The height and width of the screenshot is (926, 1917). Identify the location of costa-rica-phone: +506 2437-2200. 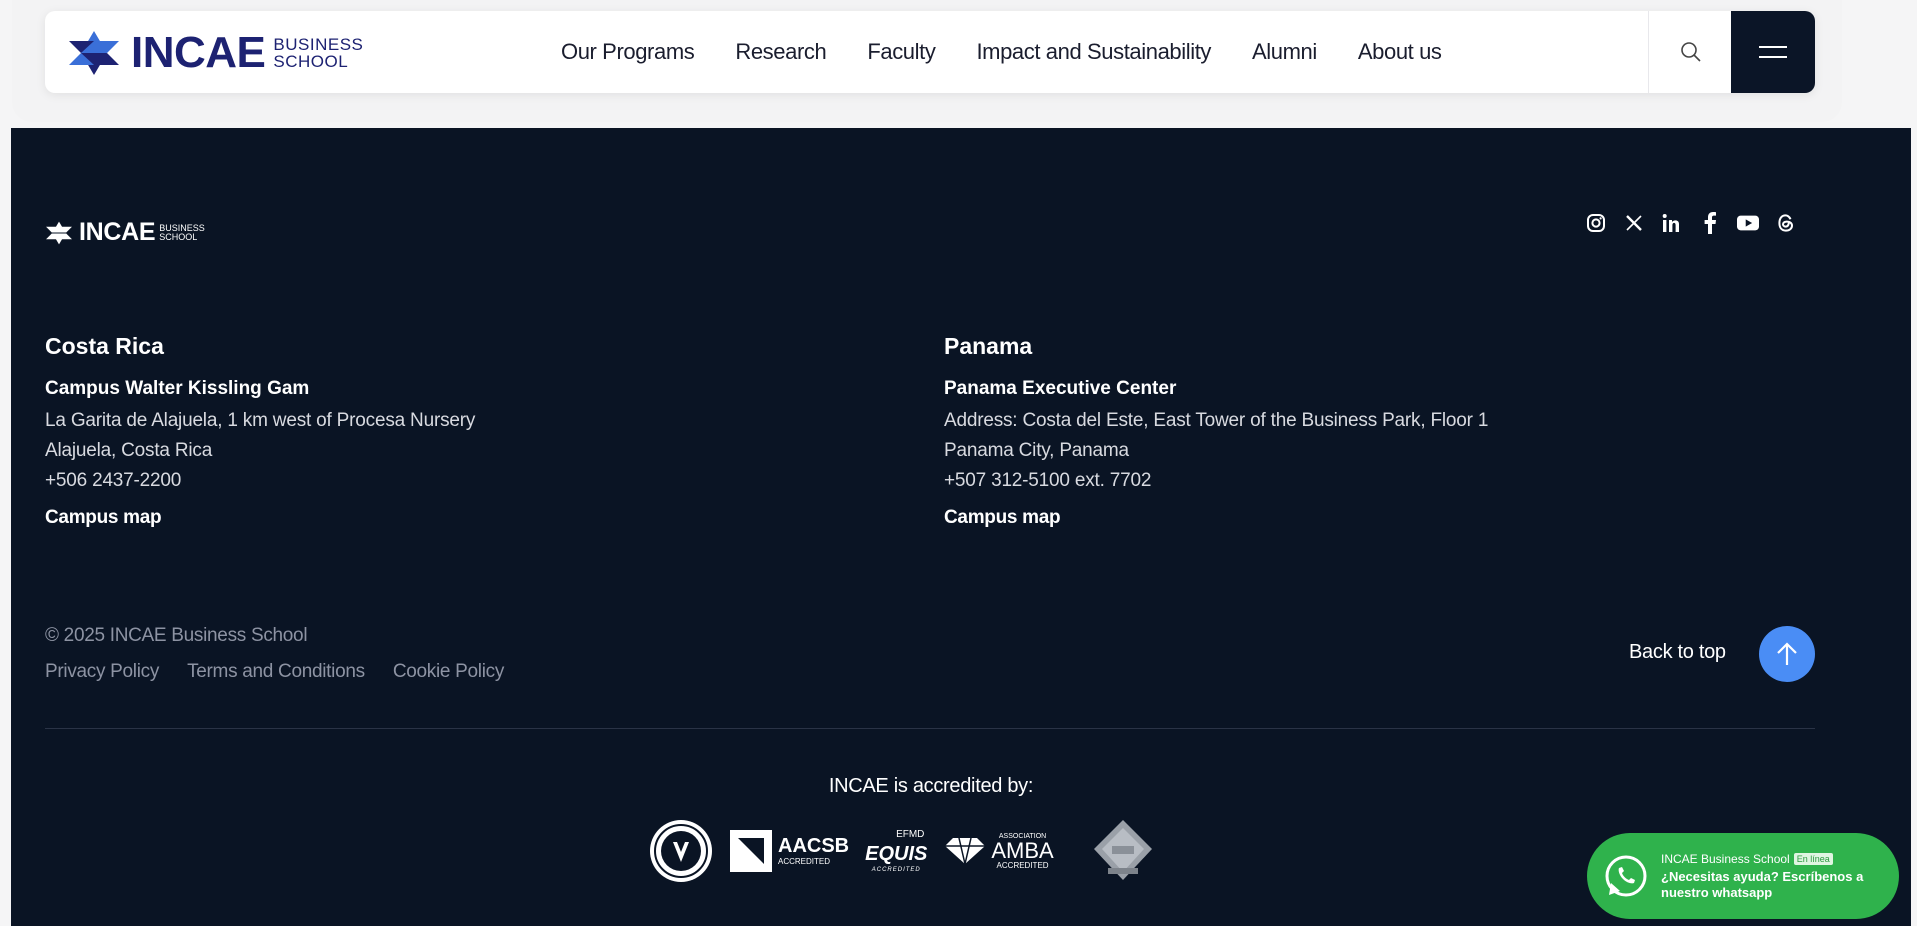
(260, 481).